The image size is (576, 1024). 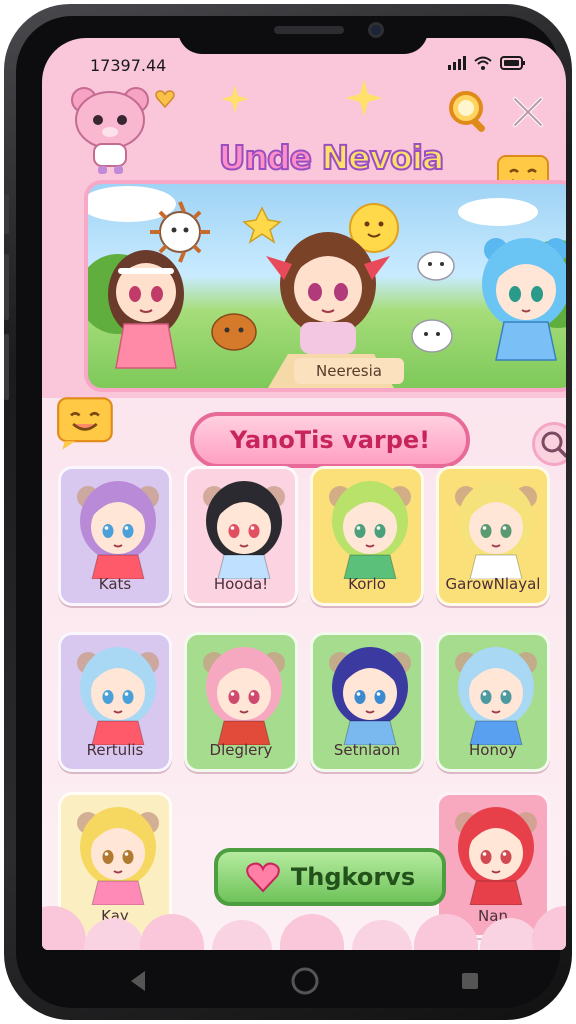 I want to click on front-camera, so click(x=376, y=30).